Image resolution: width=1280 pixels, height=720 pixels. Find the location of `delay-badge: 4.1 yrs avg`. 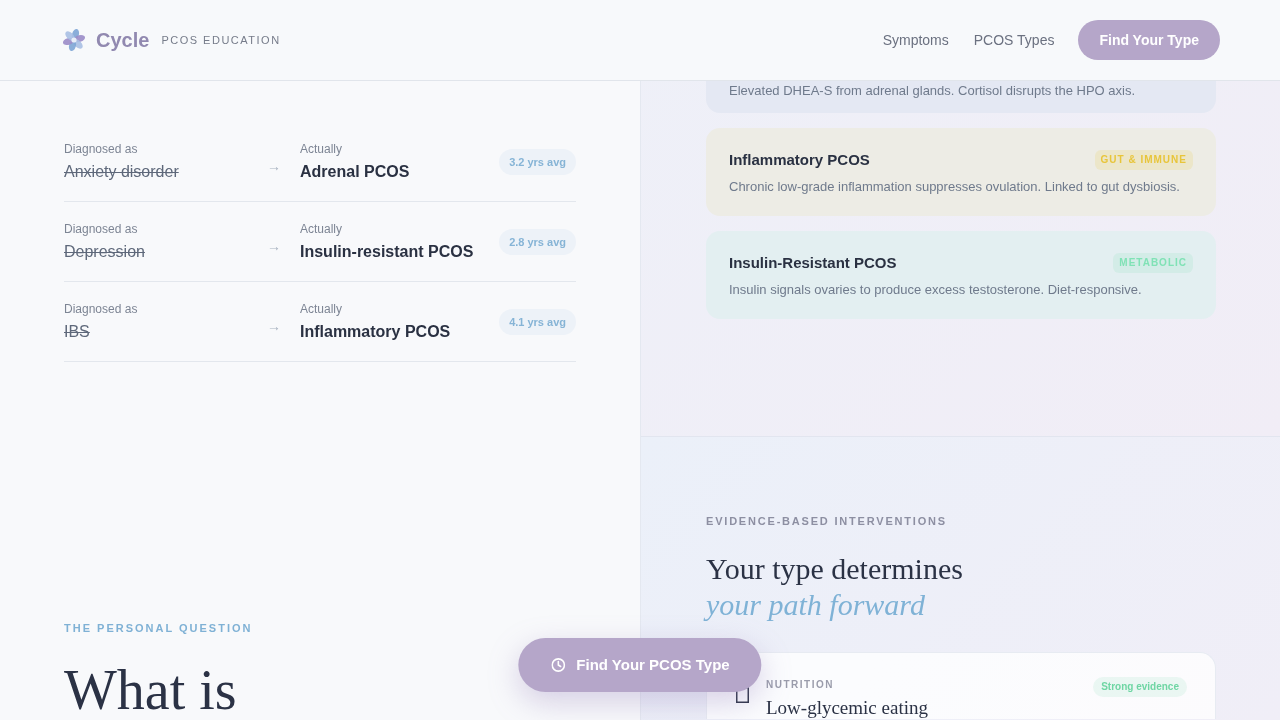

delay-badge: 4.1 yrs avg is located at coordinates (537, 322).